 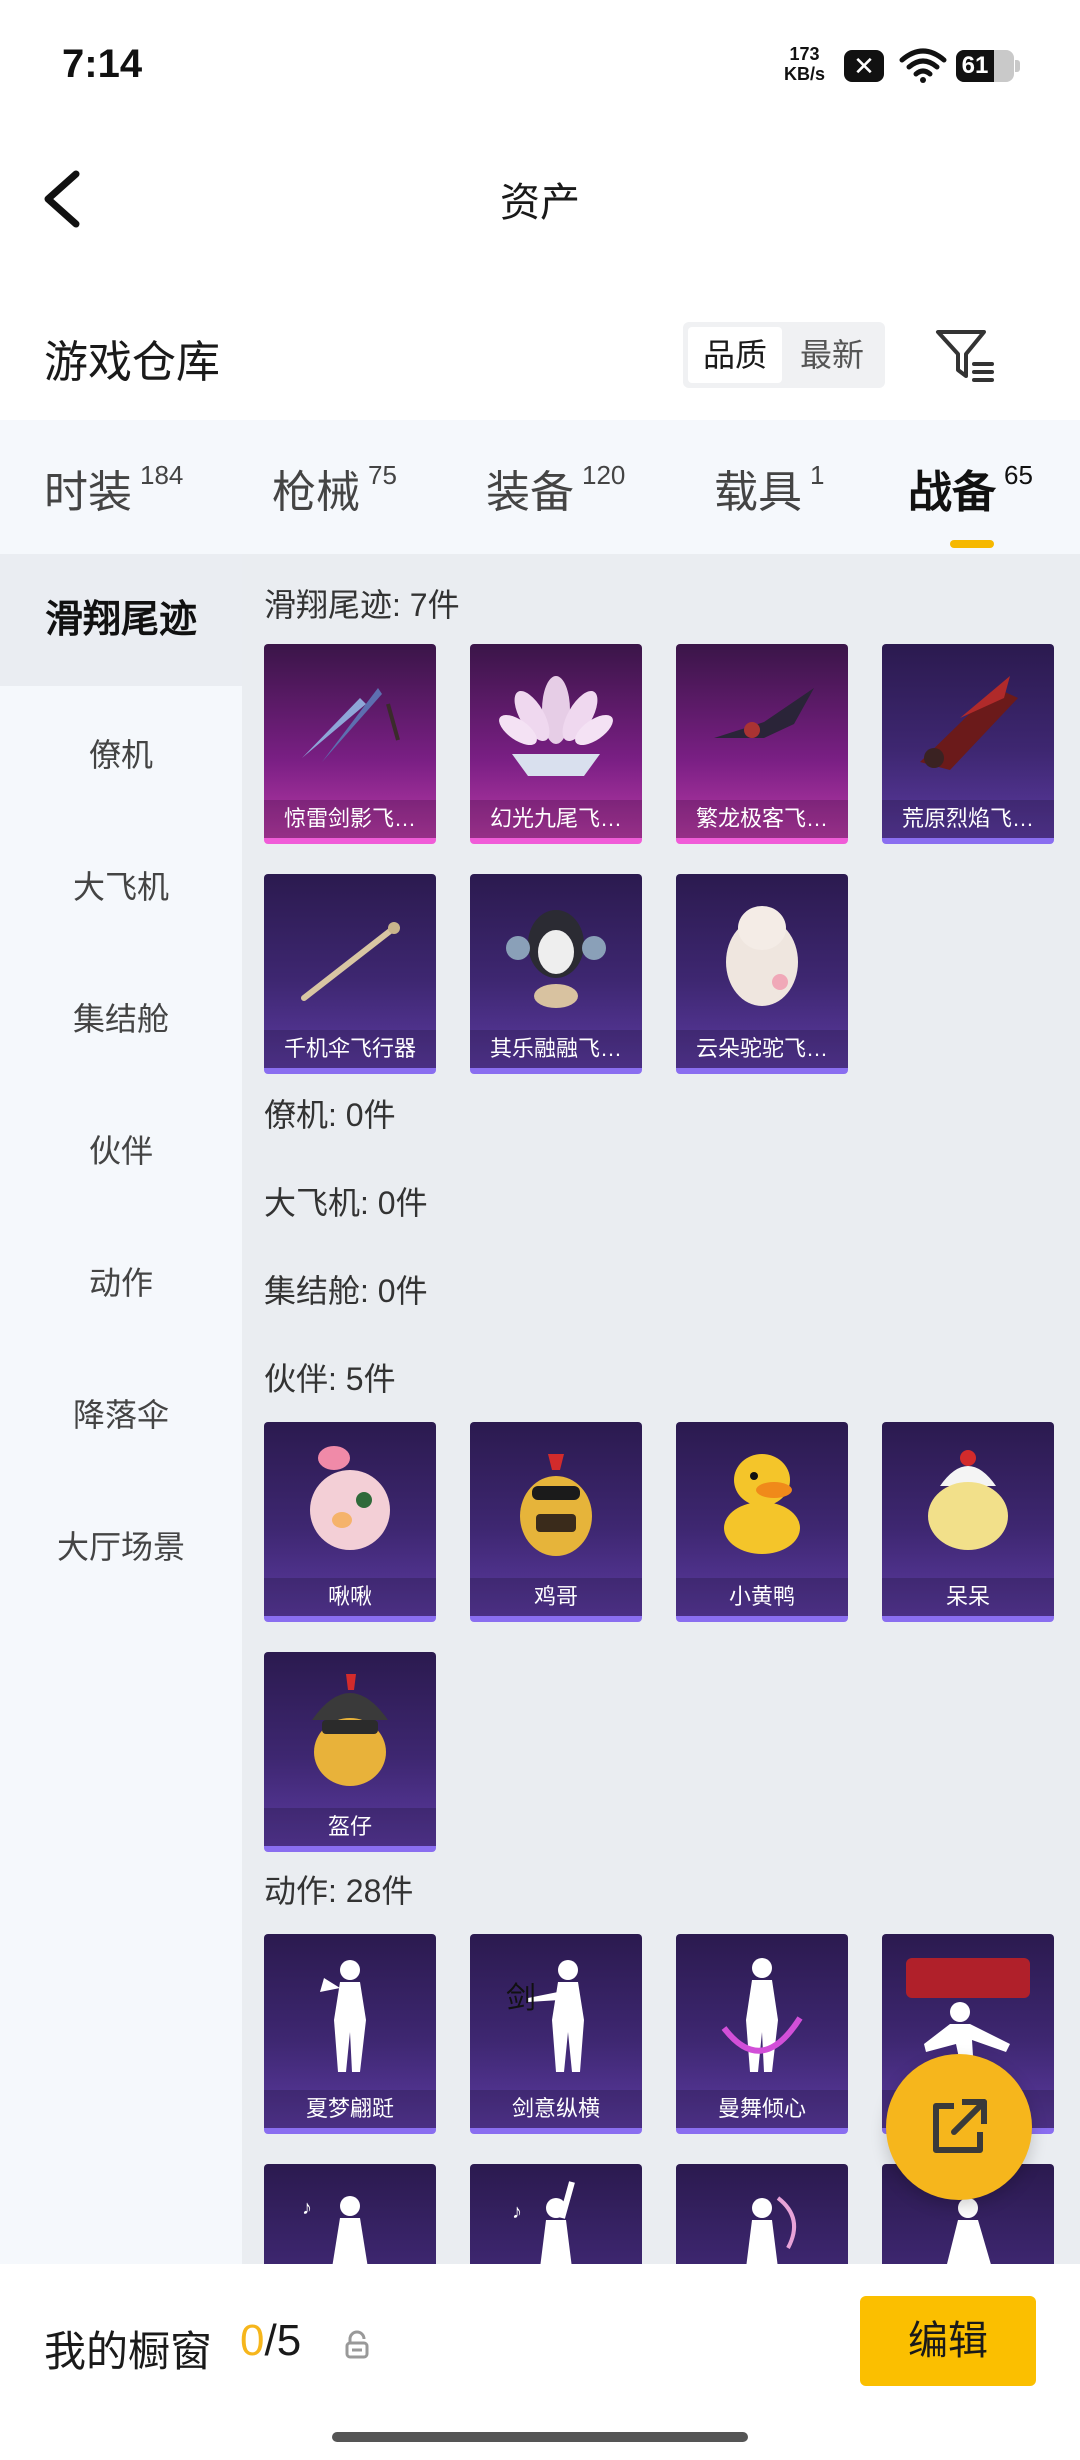 I want to click on tab-count: 65, so click(x=1018, y=475).